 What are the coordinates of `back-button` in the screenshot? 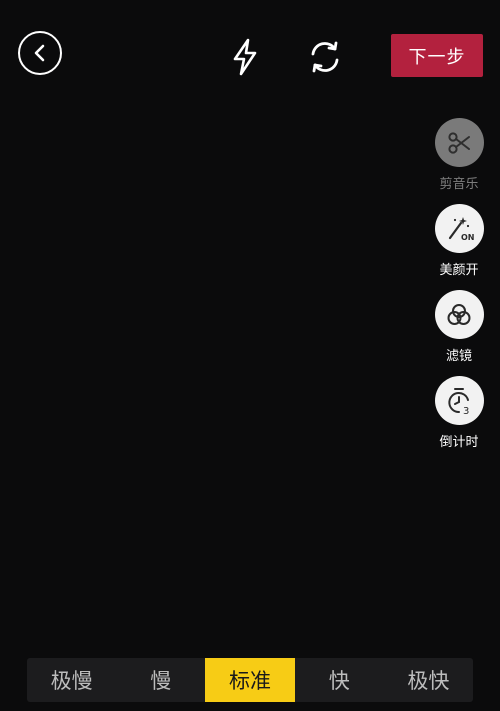 It's located at (40, 53).